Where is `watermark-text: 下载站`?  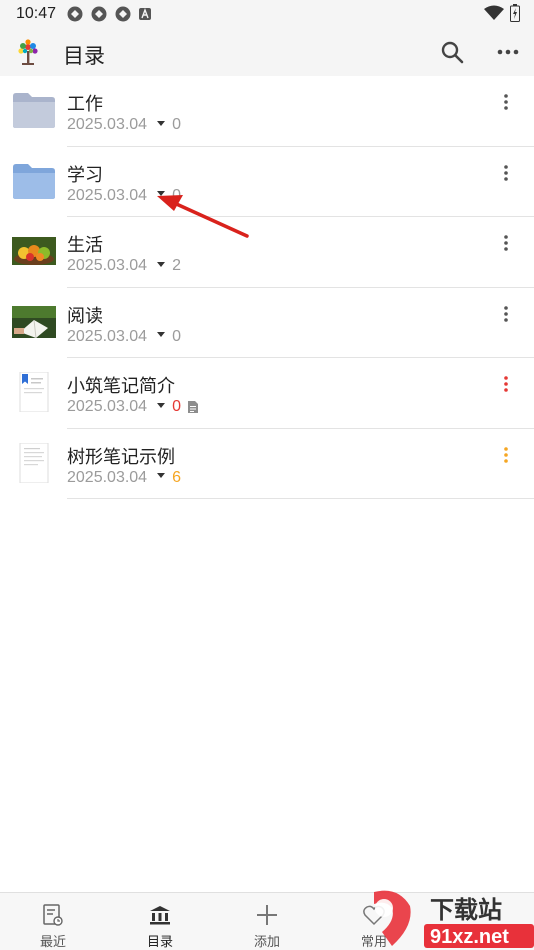
watermark-text: 下载站 is located at coordinates (466, 910).